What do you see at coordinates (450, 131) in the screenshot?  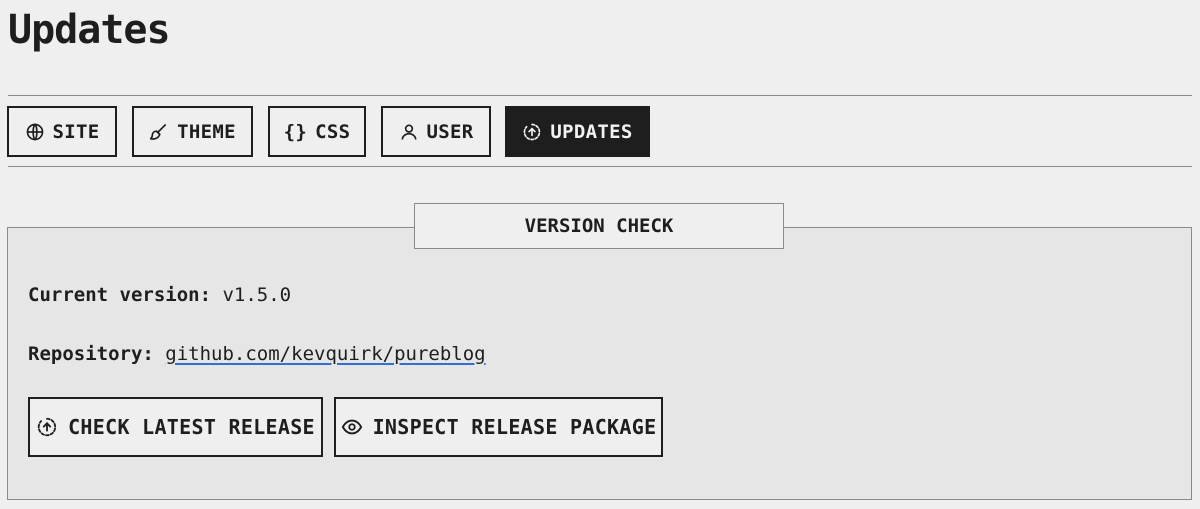 I see `tab-user-label: USER` at bounding box center [450, 131].